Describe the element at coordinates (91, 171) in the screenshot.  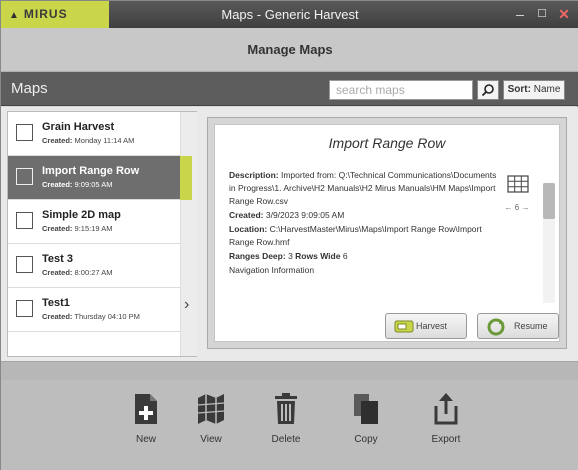
I see `item-name: Import Range Row` at that location.